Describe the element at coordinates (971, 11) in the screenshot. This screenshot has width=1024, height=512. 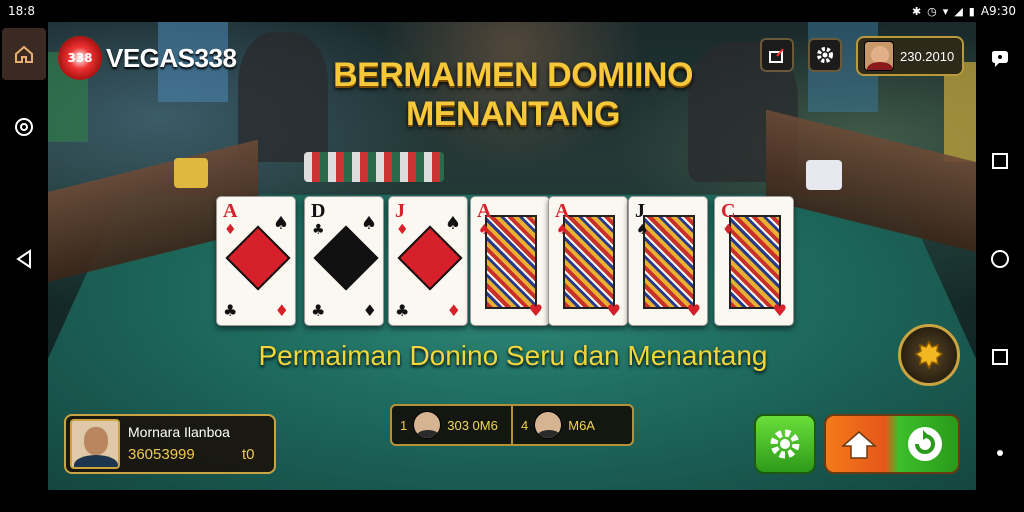
I see `battery-icon: ▮` at that location.